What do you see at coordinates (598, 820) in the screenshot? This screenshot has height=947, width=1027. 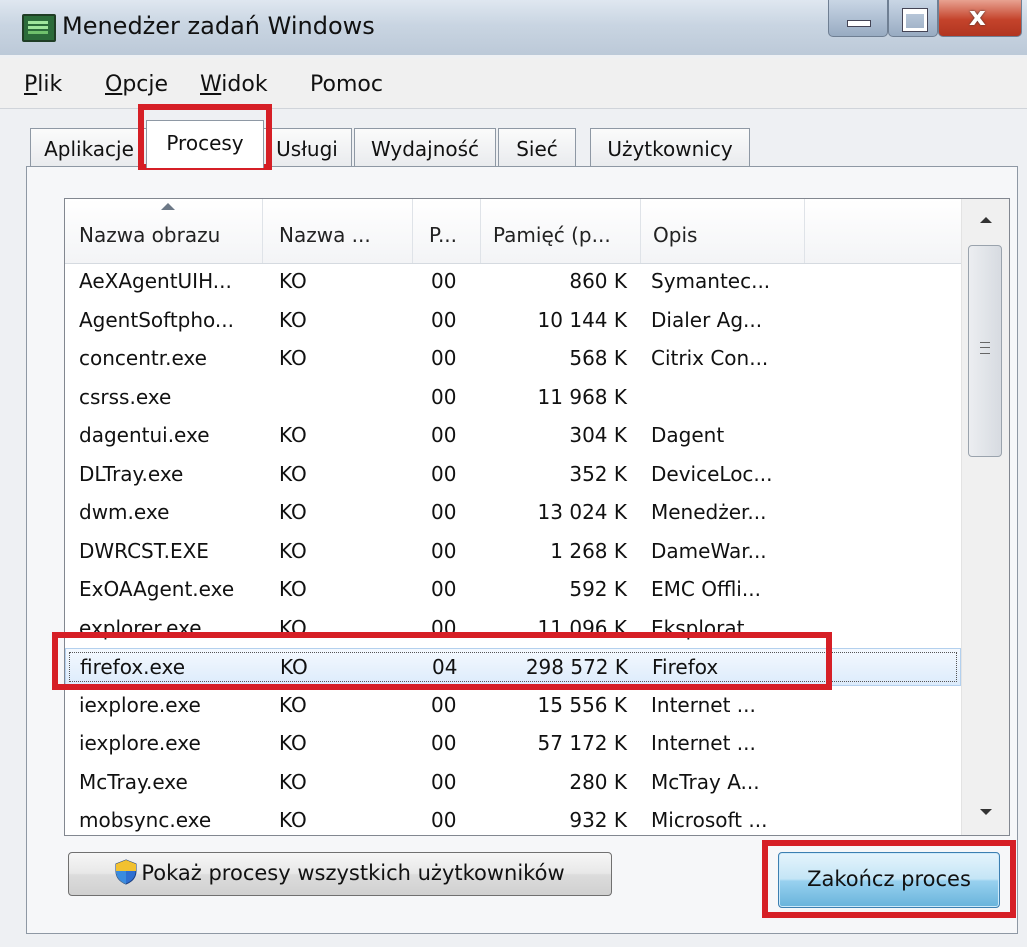 I see `cell-memory: 932 K` at bounding box center [598, 820].